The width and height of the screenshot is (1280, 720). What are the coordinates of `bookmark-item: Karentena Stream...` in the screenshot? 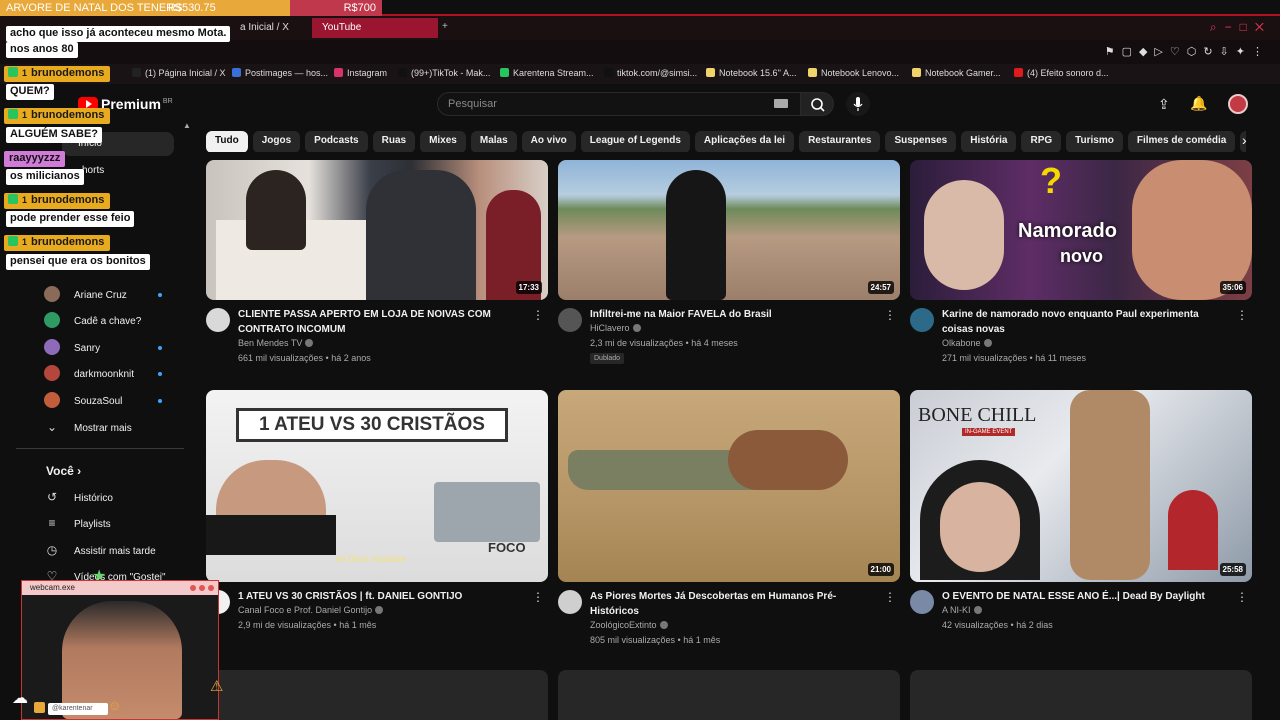 It's located at (547, 73).